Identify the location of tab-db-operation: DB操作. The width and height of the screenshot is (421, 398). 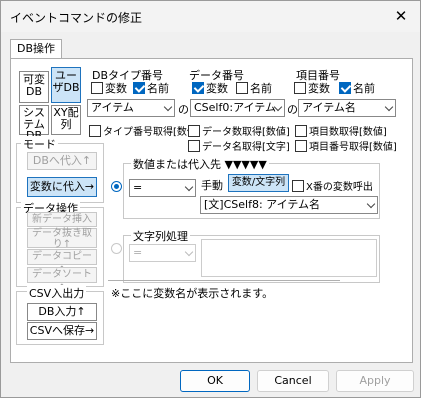
(36, 49).